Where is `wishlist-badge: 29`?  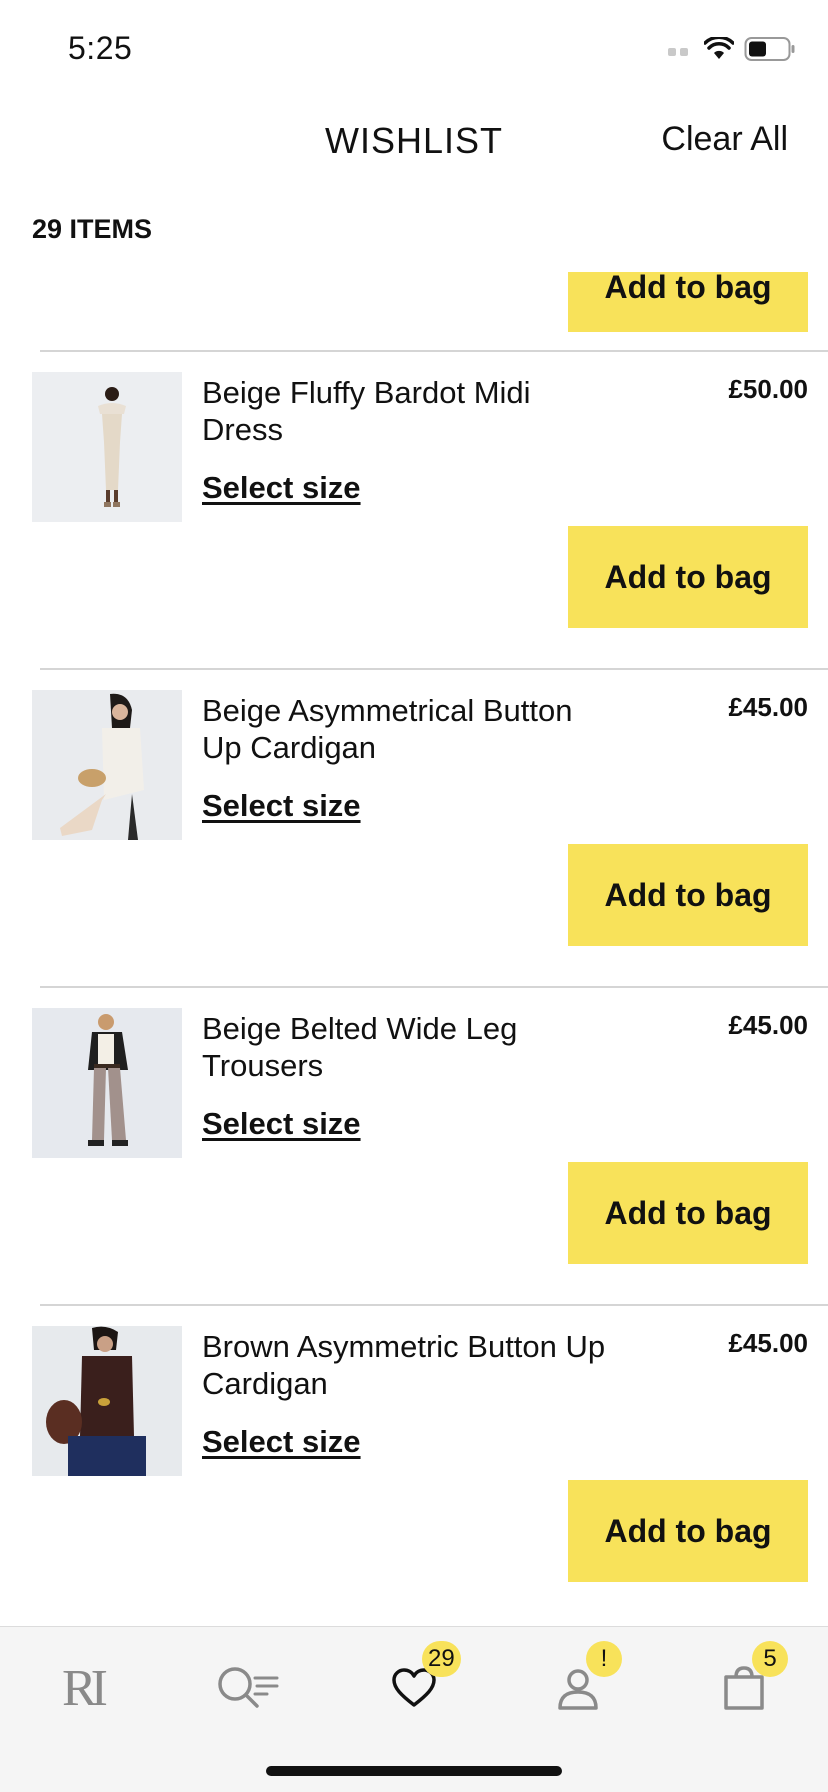
wishlist-badge: 29 is located at coordinates (441, 1659).